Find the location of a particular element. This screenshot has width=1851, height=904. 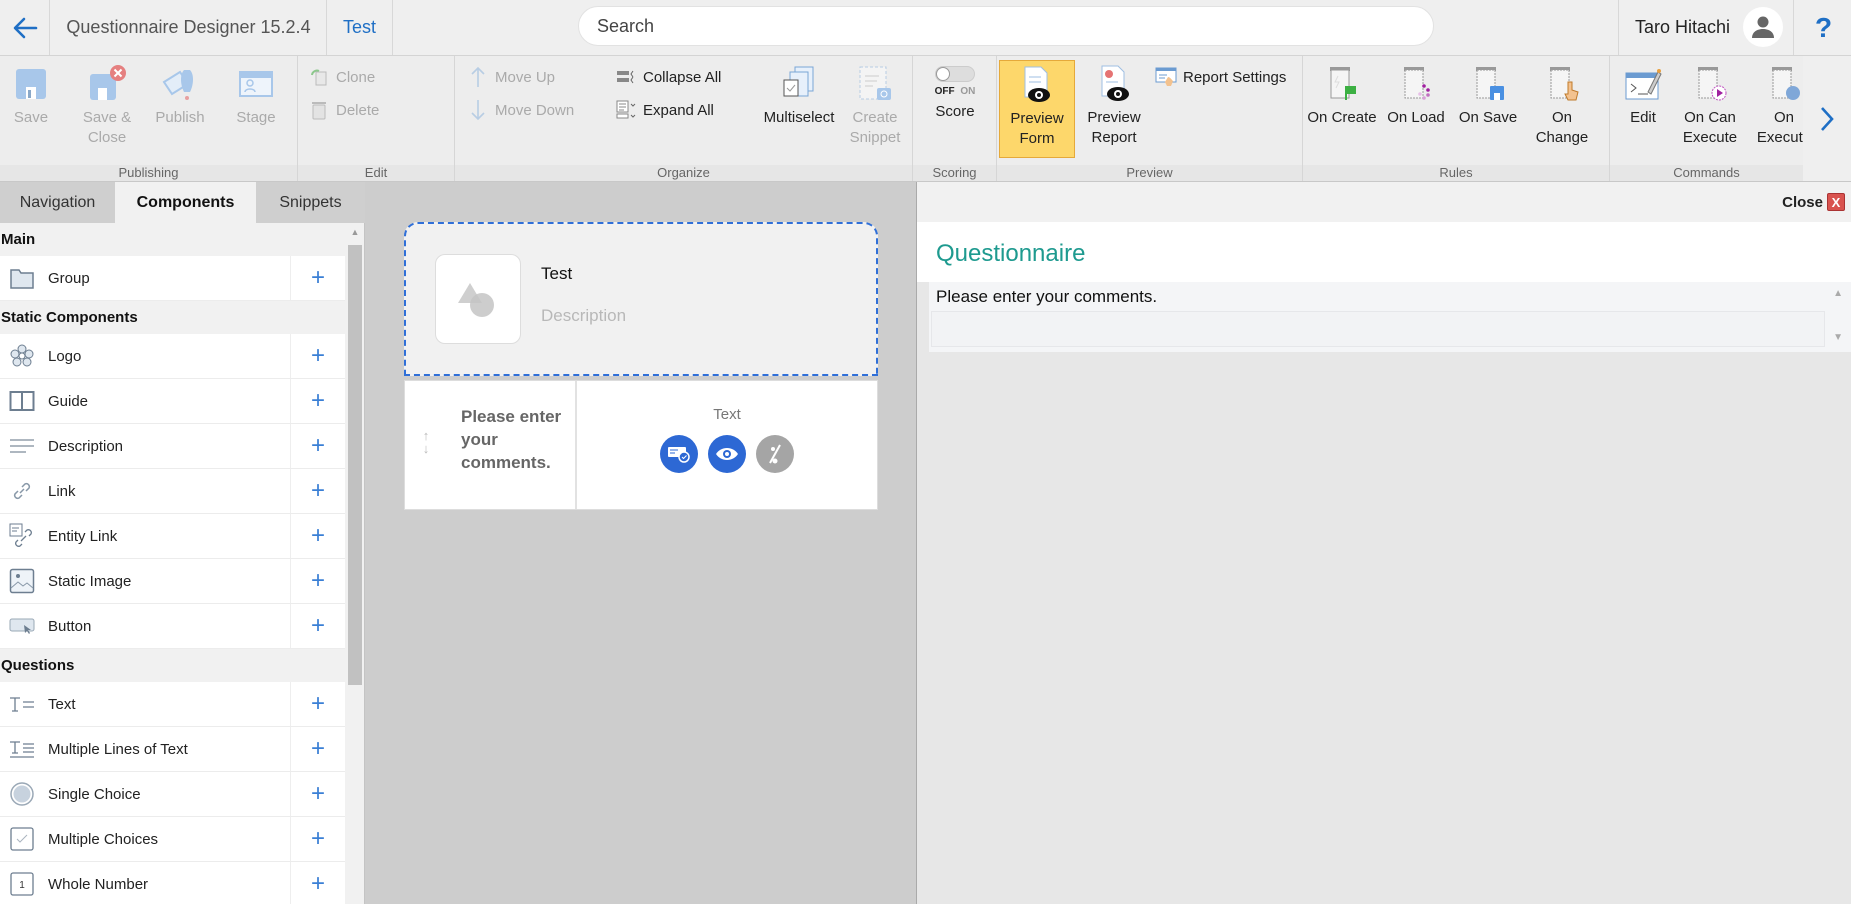

image-placeholder-icon is located at coordinates (476, 300).